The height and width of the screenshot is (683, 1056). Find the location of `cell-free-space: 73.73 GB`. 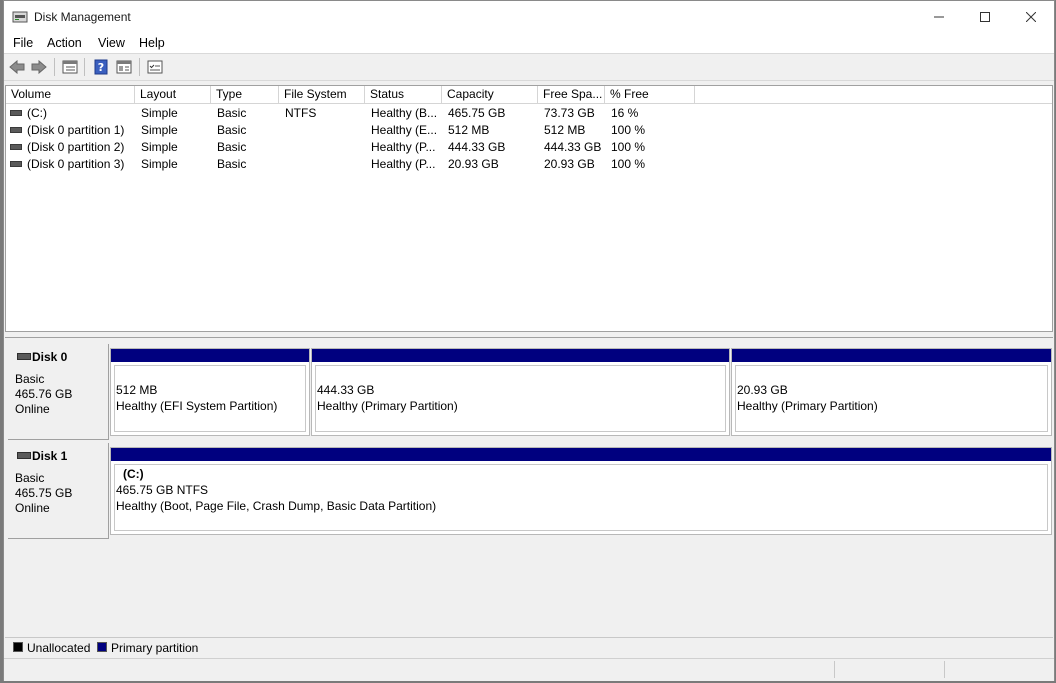

cell-free-space: 73.73 GB is located at coordinates (569, 113).